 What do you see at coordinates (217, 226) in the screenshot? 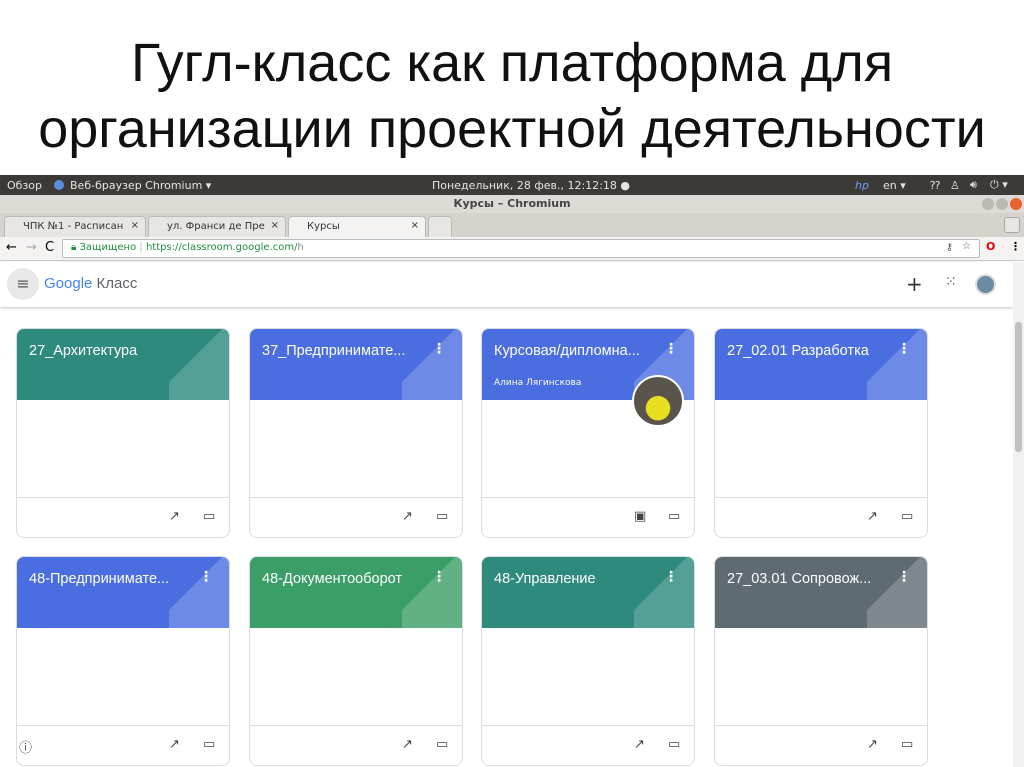
I see `tab-maps: ул. Франси де Пре ×` at bounding box center [217, 226].